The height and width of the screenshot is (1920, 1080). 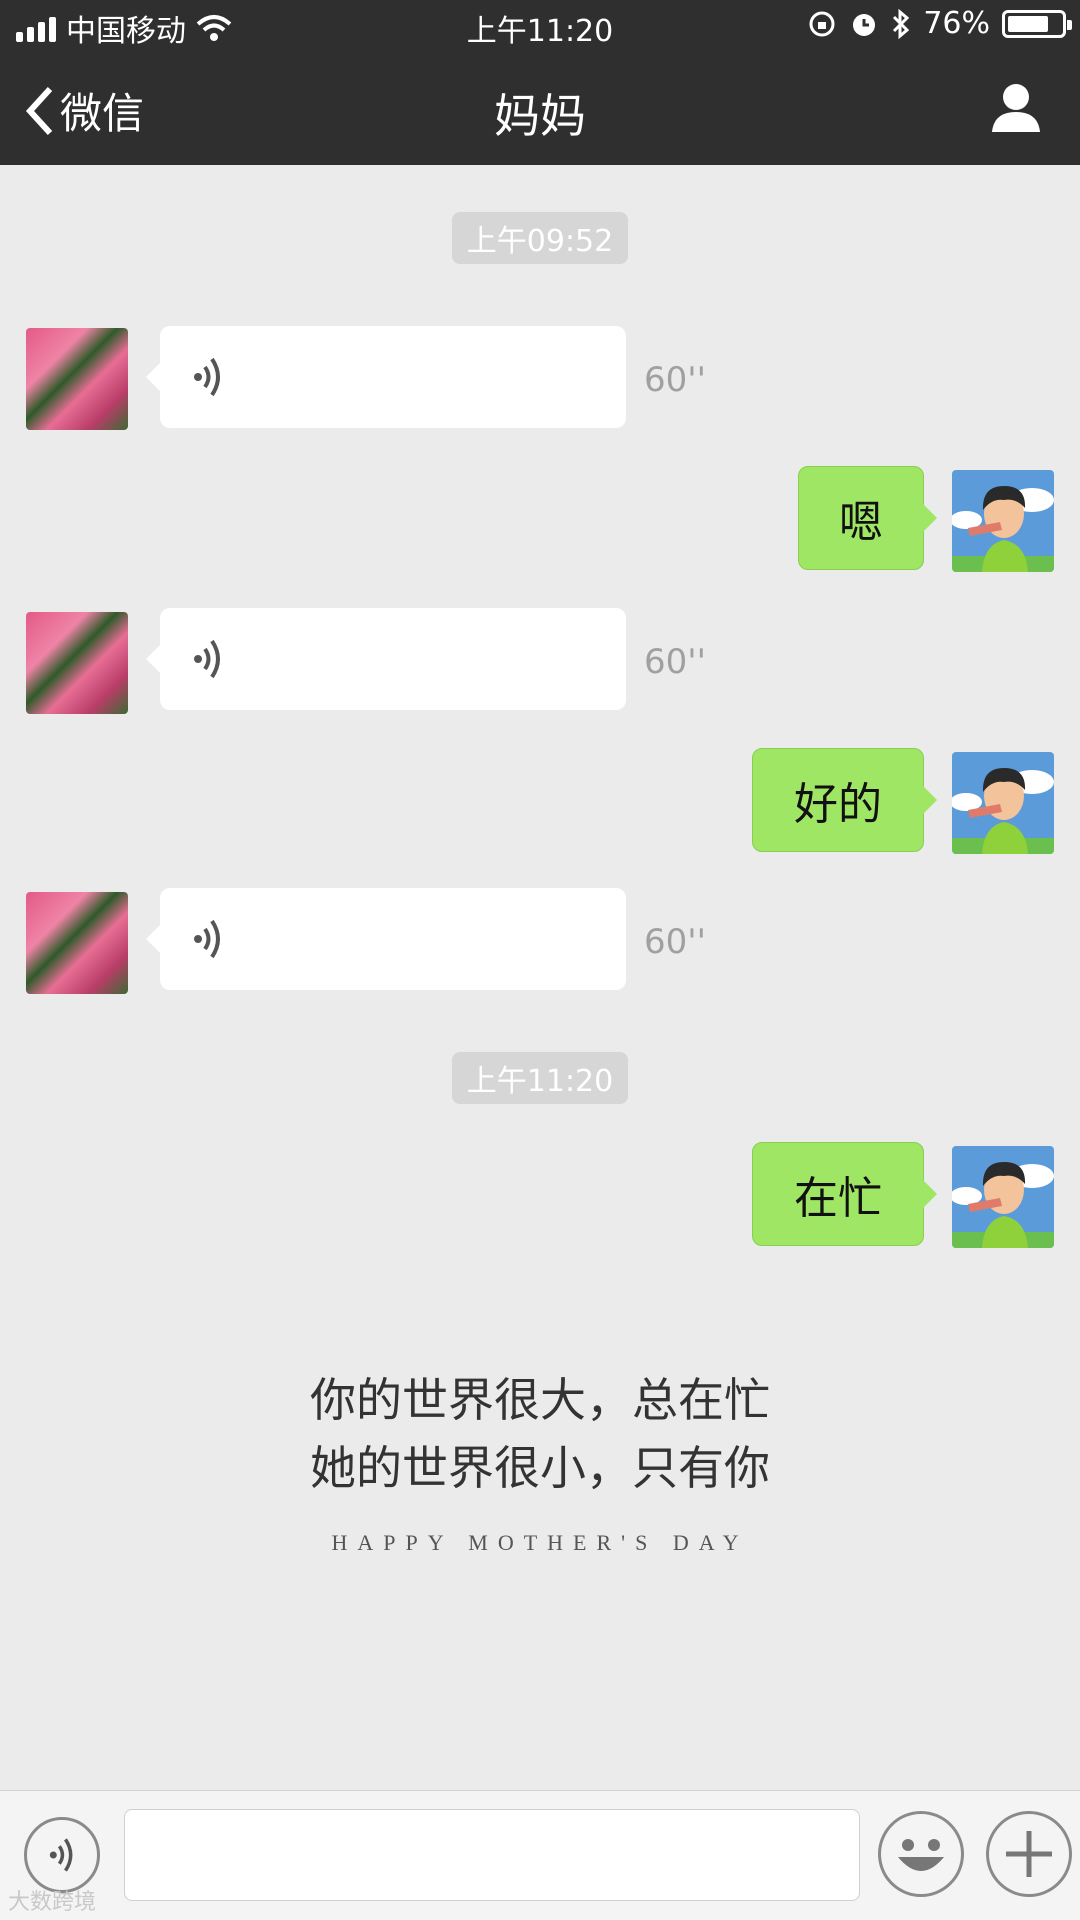 What do you see at coordinates (540, 25) in the screenshot?
I see `status-bar: 中国移动 上午11:20 76%` at bounding box center [540, 25].